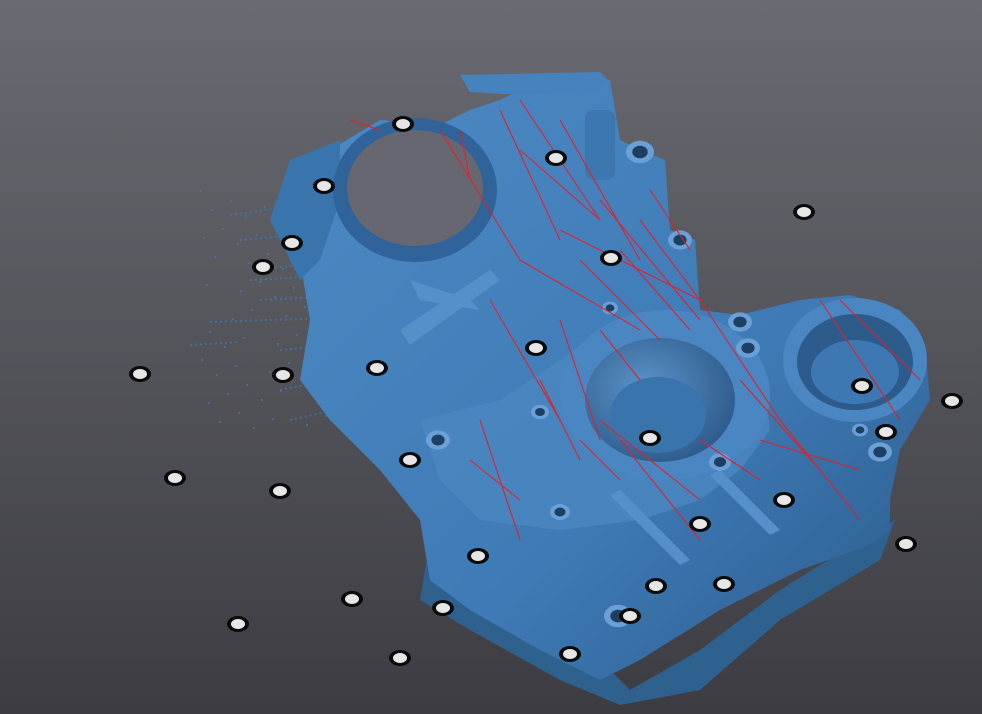 The image size is (982, 714). What do you see at coordinates (415, 190) in the screenshot?
I see `upper-bore` at bounding box center [415, 190].